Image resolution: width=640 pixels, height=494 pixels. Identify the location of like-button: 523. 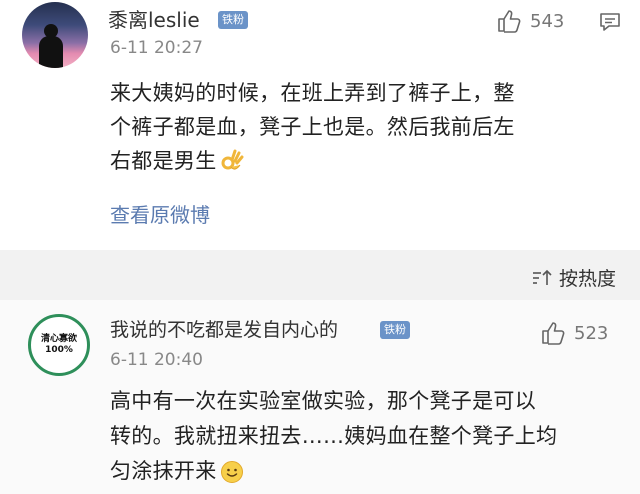
(574, 333).